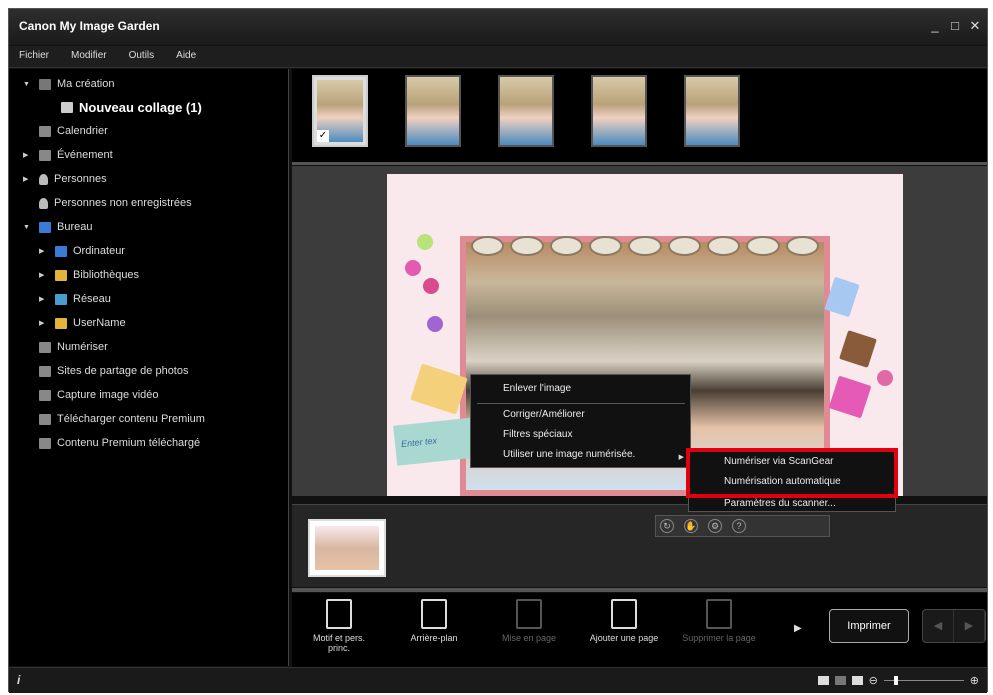  What do you see at coordinates (938, 626) in the screenshot?
I see `previous-arrow-icon: ◀` at bounding box center [938, 626].